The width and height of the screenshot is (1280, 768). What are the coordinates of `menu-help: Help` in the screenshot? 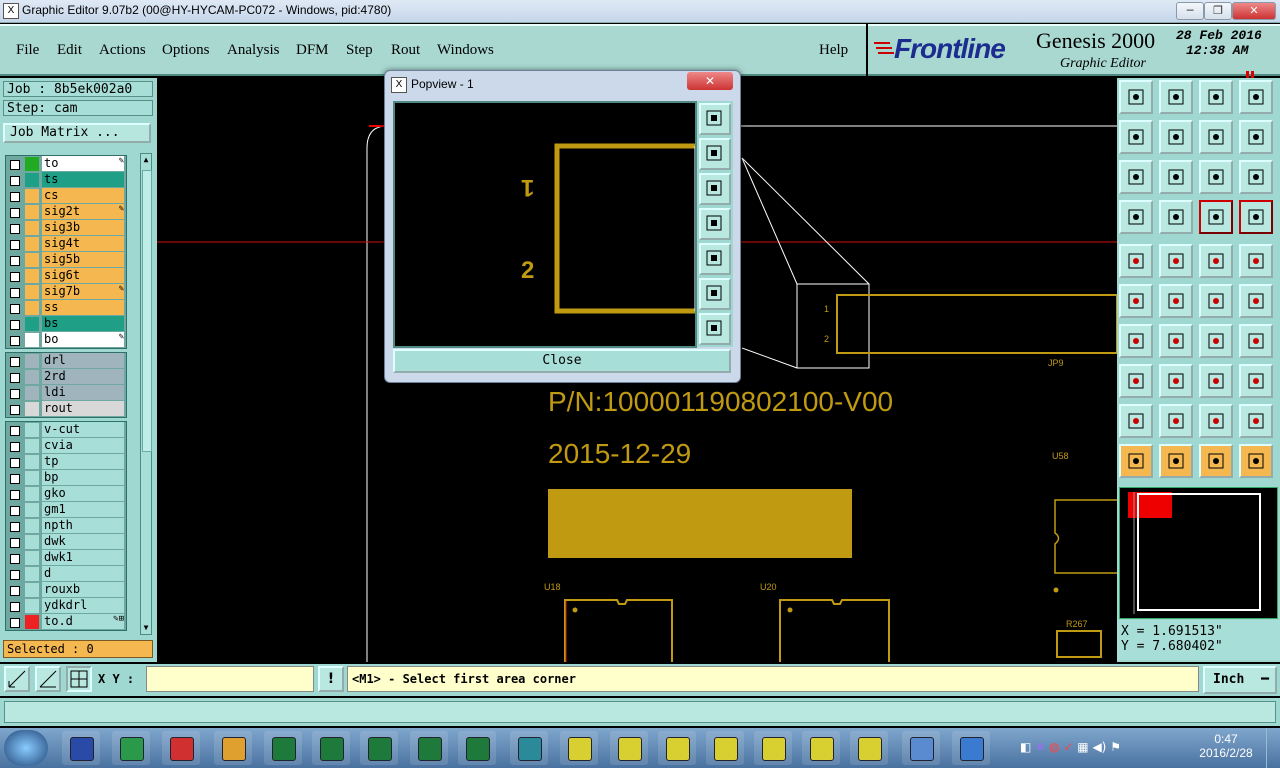 It's located at (833, 50).